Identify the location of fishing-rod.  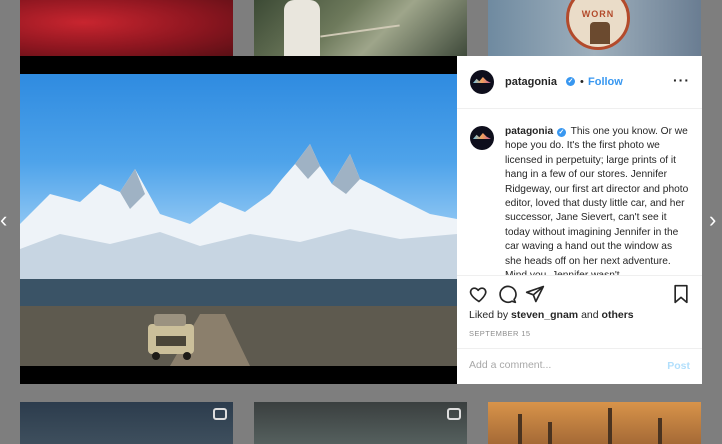
(360, 31).